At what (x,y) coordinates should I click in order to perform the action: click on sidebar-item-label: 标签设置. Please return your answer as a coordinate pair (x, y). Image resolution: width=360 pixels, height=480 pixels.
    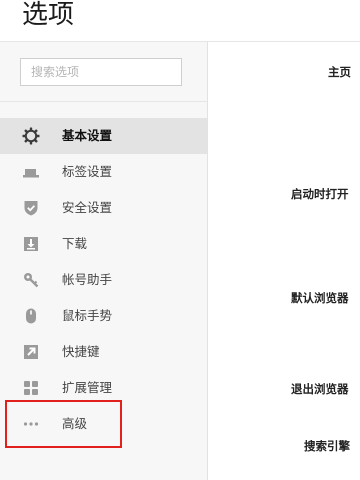
    Looking at the image, I should click on (87, 171).